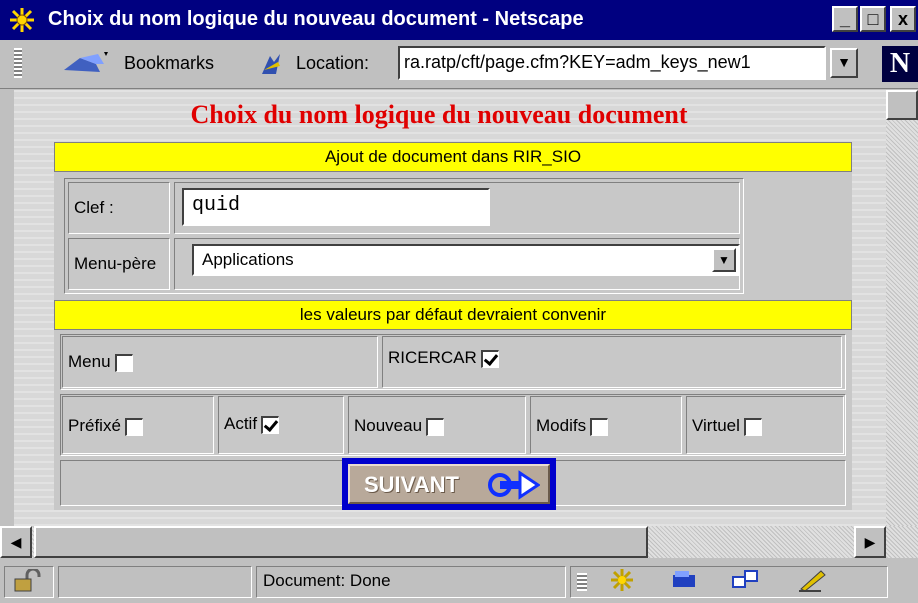  Describe the element at coordinates (336, 207) in the screenshot. I see `clef-input: quid` at that location.